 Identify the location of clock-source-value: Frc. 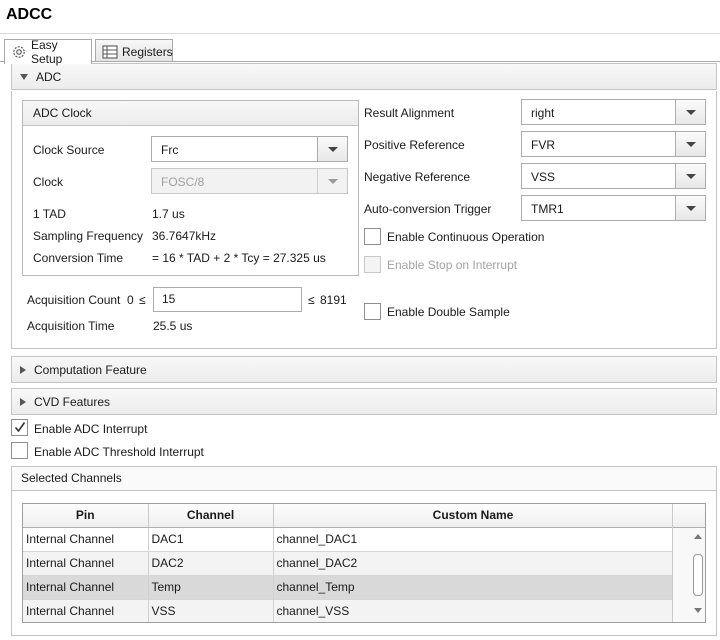
(170, 150).